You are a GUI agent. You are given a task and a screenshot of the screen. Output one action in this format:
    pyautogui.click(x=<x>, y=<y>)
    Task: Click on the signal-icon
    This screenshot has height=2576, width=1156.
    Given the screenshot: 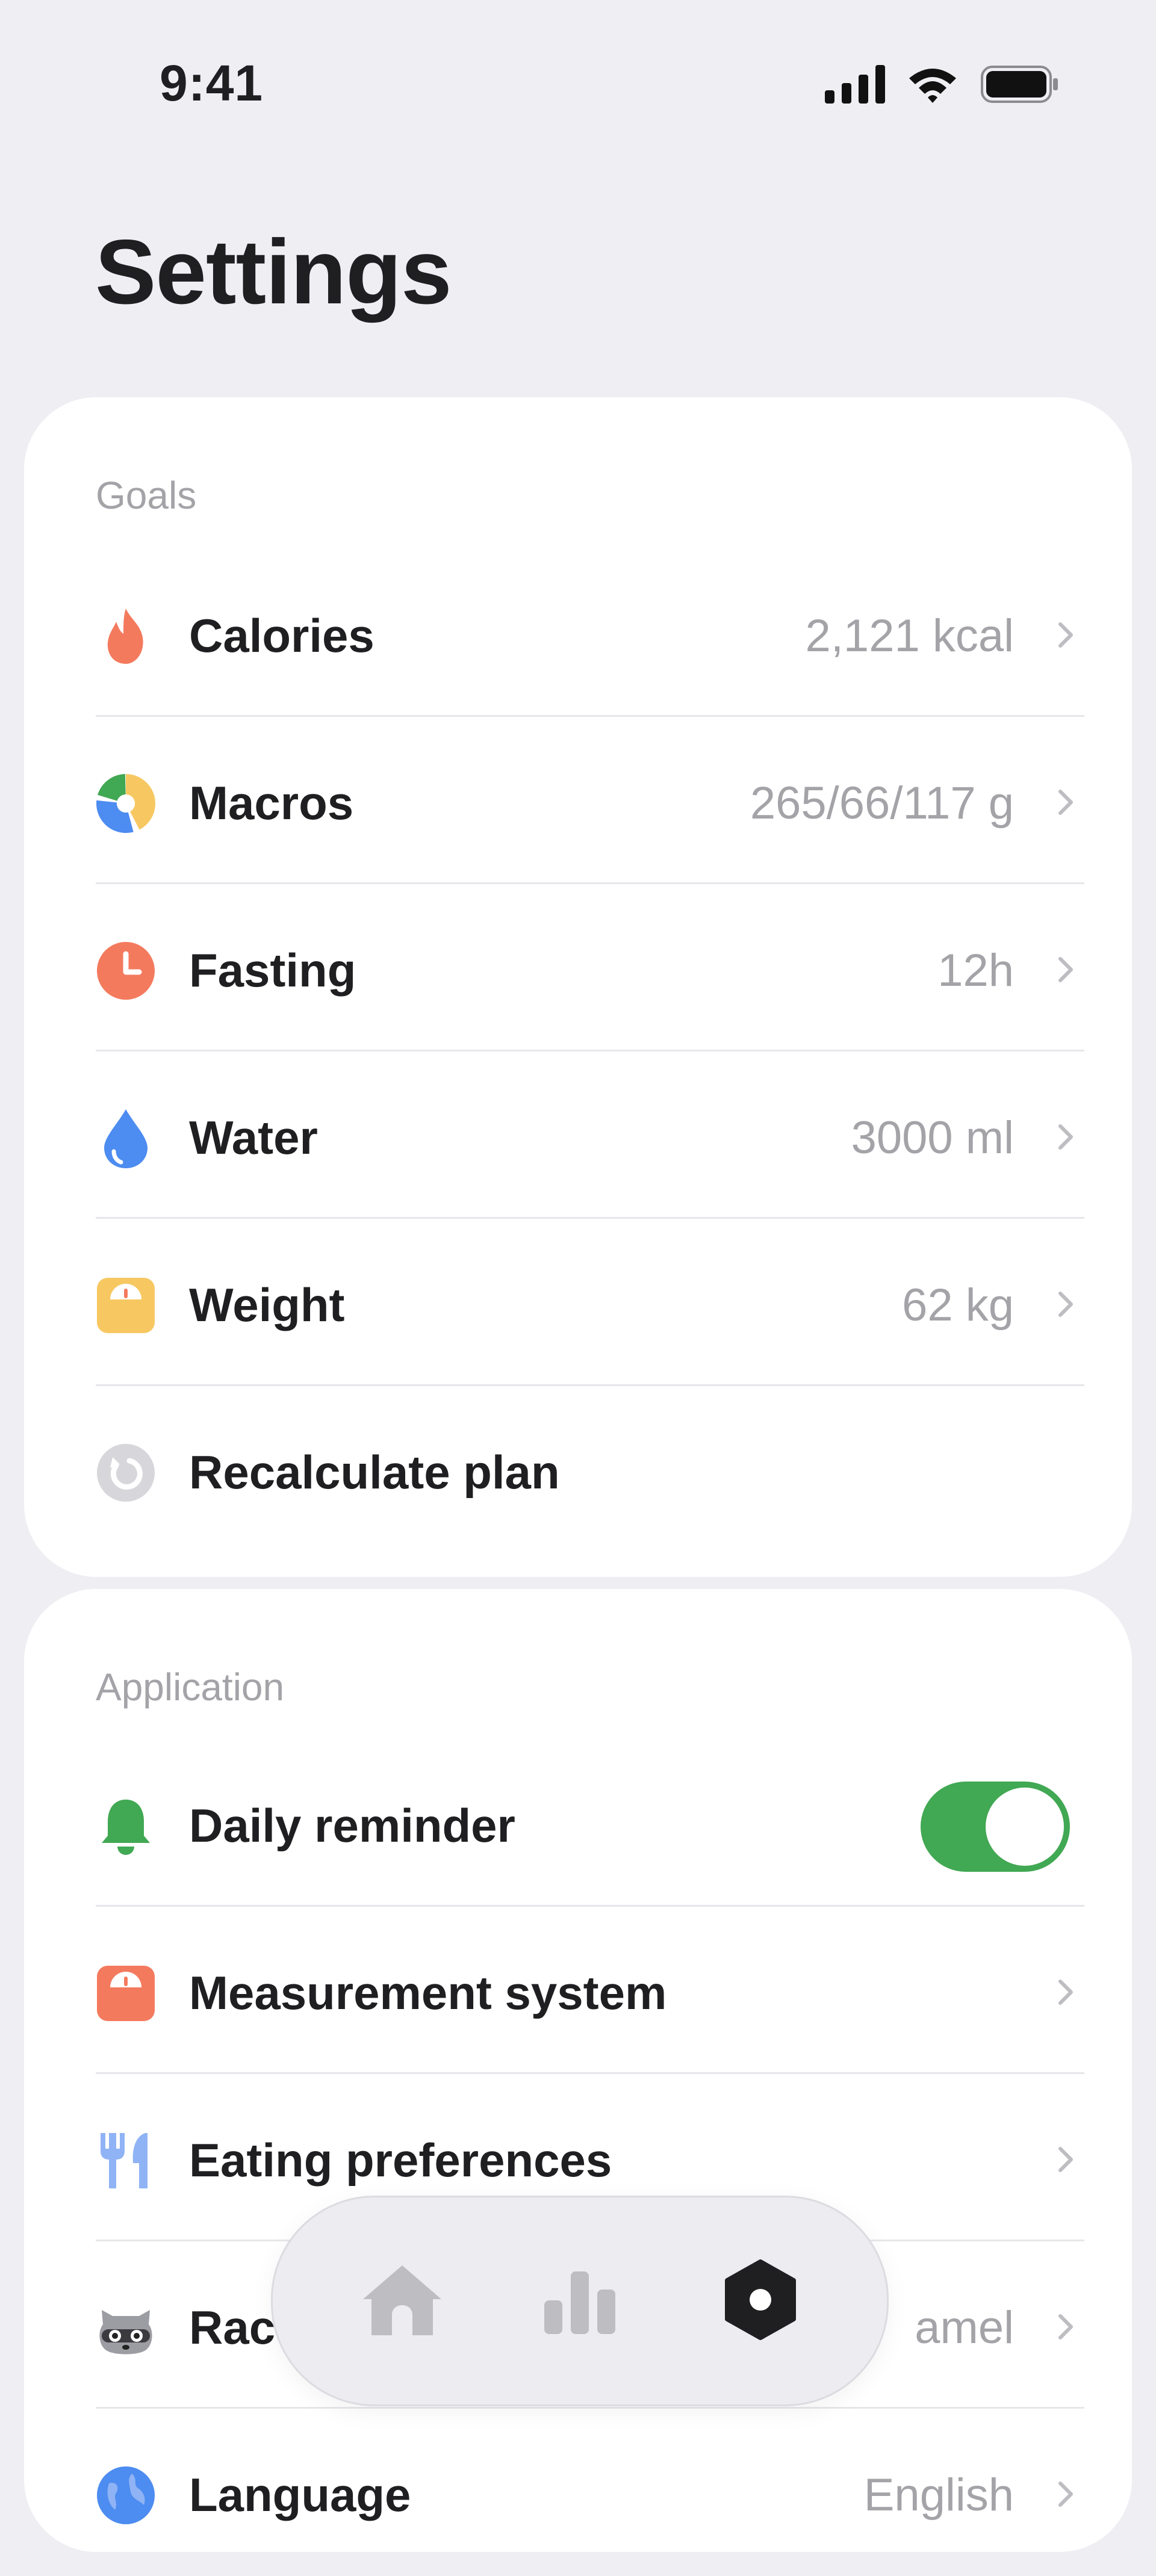 What is the action you would take?
    pyautogui.click(x=855, y=84)
    